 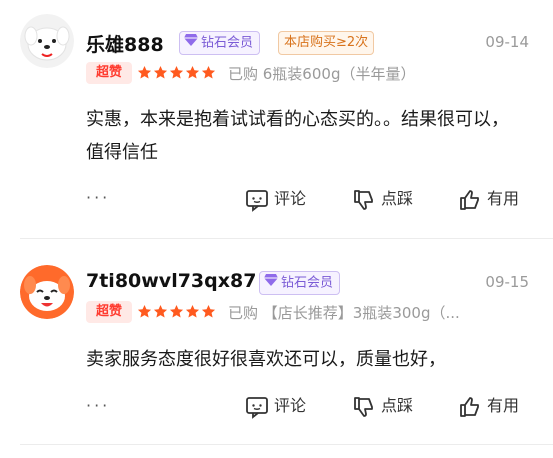 I want to click on review-content: 卖家服务态度很好很喜欢还可以，质量也好，, so click(x=266, y=359).